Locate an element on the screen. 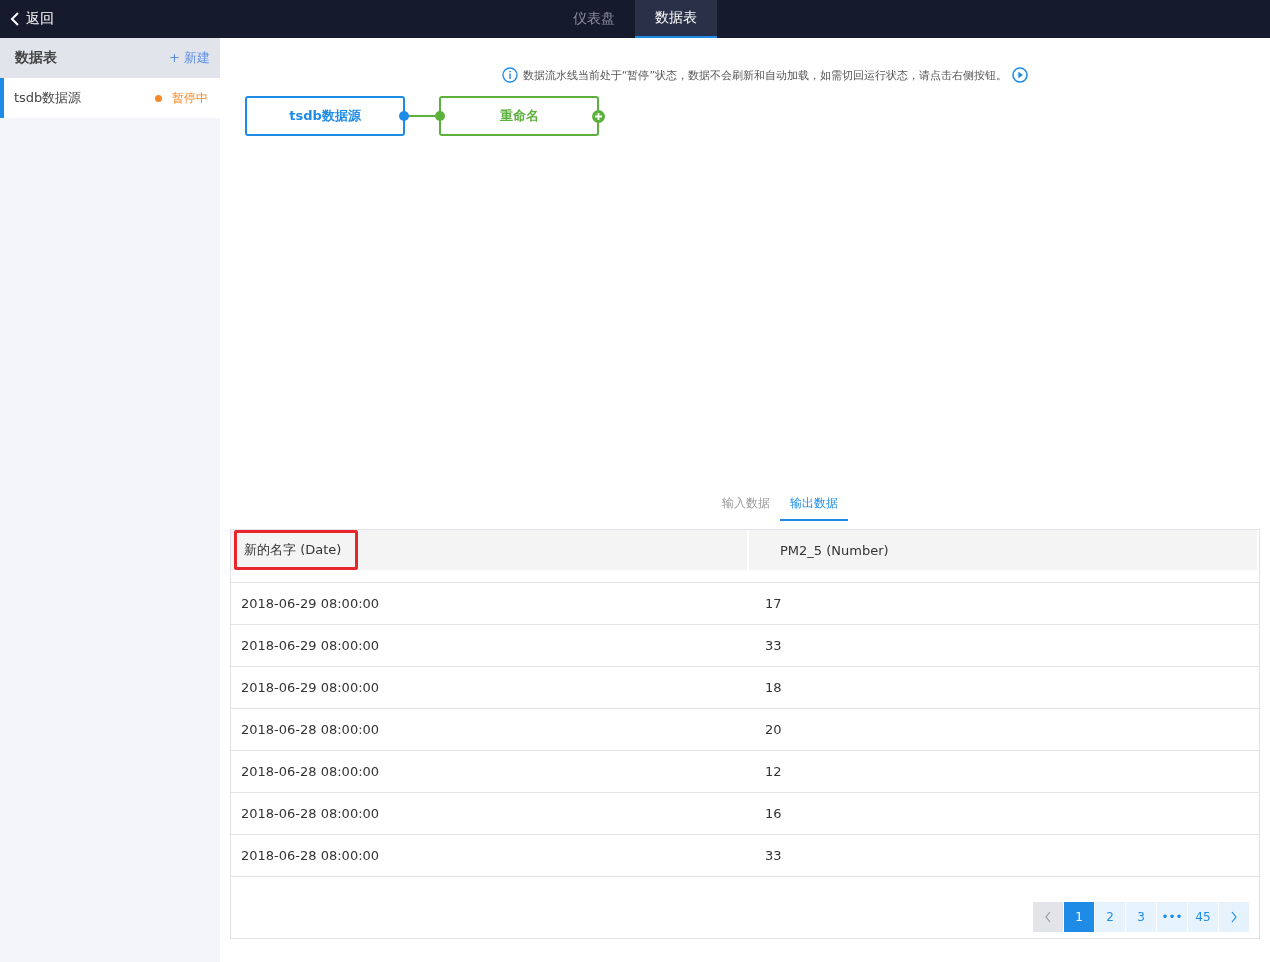  info-icon is located at coordinates (509, 75).